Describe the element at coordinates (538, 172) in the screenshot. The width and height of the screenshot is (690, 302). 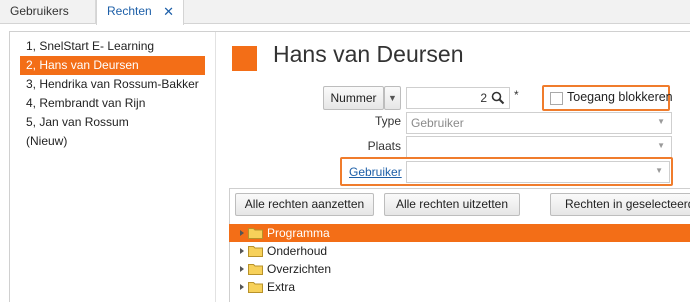
I see `gebruiker-select: ▼` at that location.